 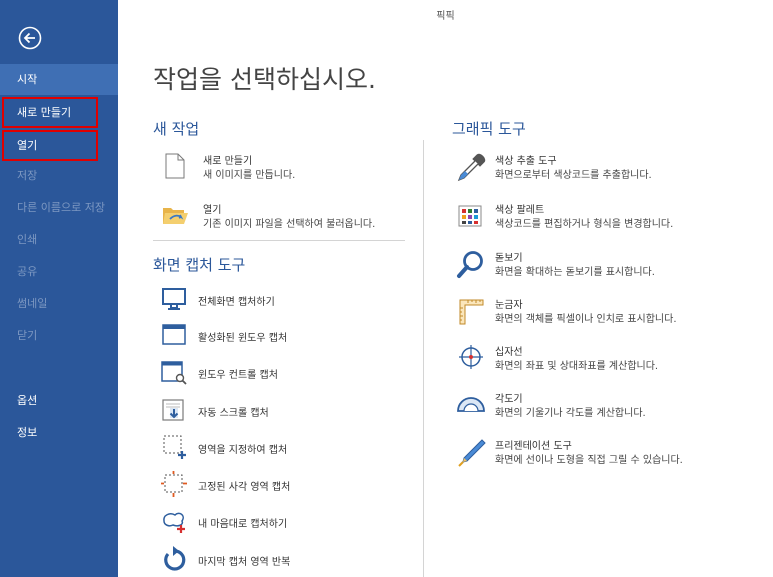 I want to click on capture-region: 영역을 지정하여 캡처, so click(x=285, y=447).